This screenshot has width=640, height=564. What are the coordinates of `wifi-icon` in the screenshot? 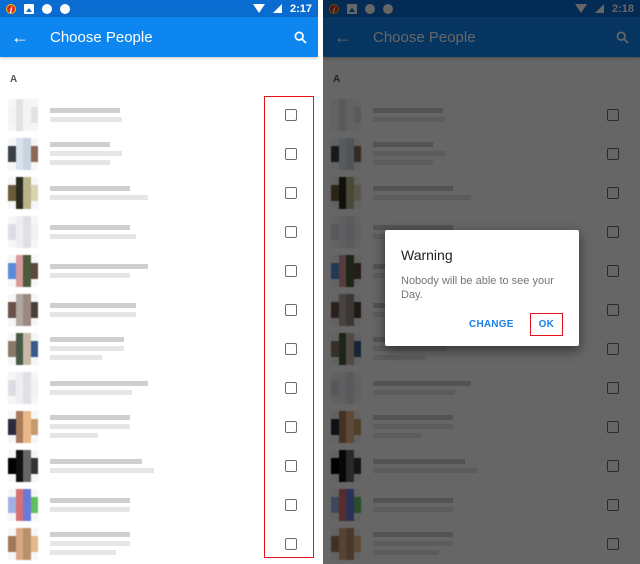 It's located at (258, 8).